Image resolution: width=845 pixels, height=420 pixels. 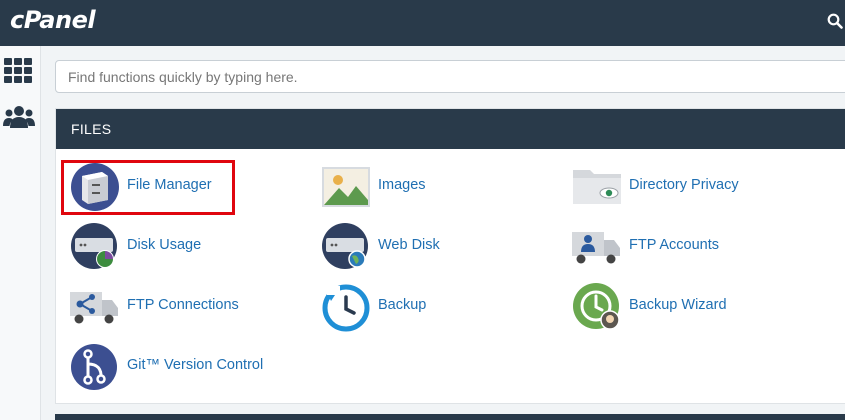 What do you see at coordinates (94, 246) in the screenshot?
I see `disk-usage-icon` at bounding box center [94, 246].